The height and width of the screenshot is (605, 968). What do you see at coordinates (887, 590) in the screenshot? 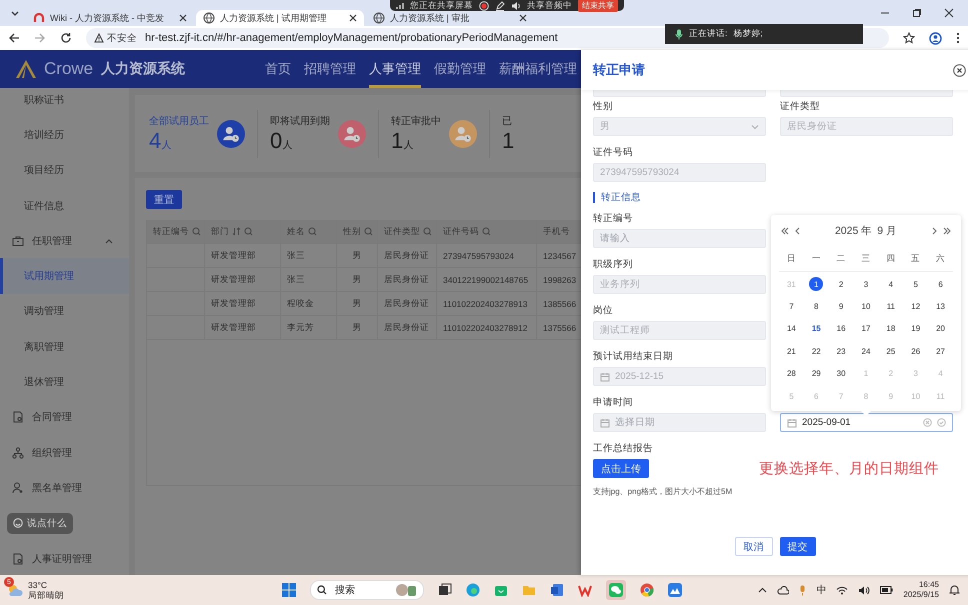
I see `battery-icon` at bounding box center [887, 590].